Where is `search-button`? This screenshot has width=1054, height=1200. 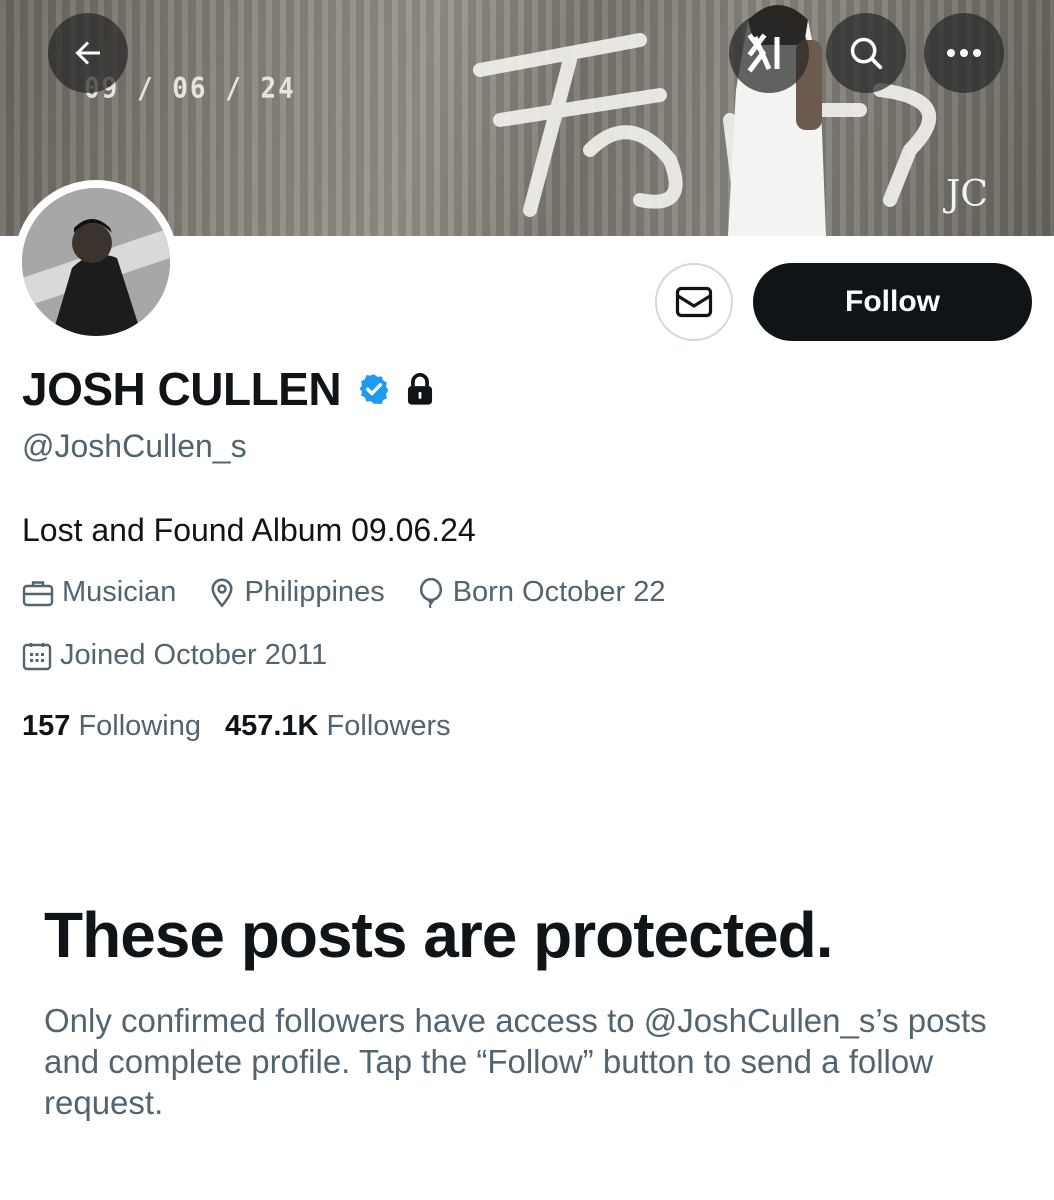
search-button is located at coordinates (866, 53).